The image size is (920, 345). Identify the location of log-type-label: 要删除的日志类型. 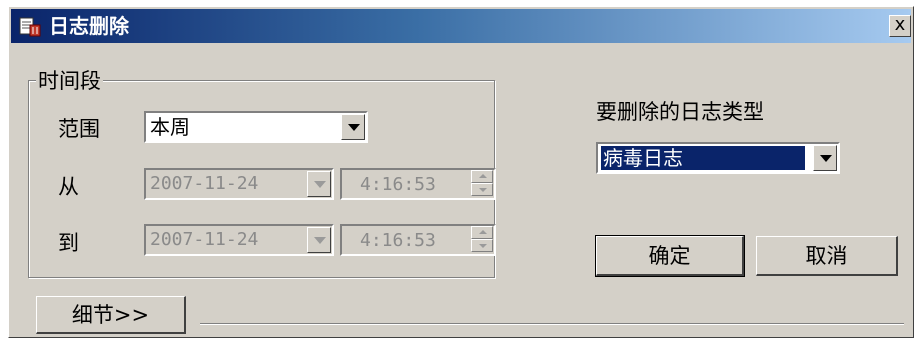
(680, 112).